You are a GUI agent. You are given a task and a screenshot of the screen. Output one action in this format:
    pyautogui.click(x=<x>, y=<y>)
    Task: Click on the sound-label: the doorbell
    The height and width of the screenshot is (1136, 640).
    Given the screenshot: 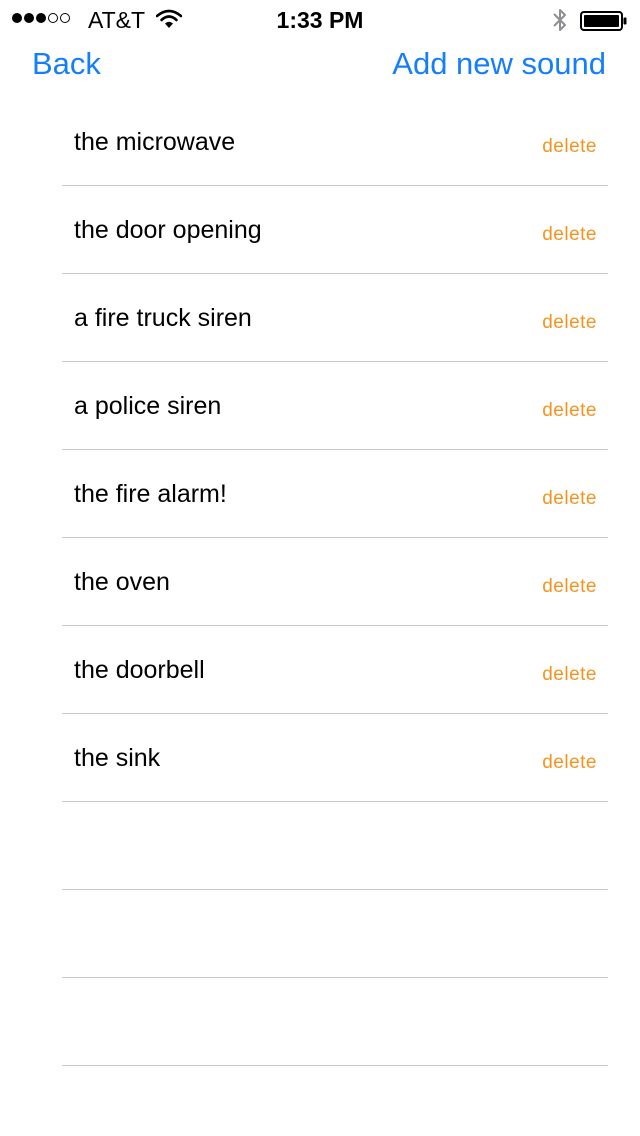 What is the action you would take?
    pyautogui.click(x=139, y=670)
    